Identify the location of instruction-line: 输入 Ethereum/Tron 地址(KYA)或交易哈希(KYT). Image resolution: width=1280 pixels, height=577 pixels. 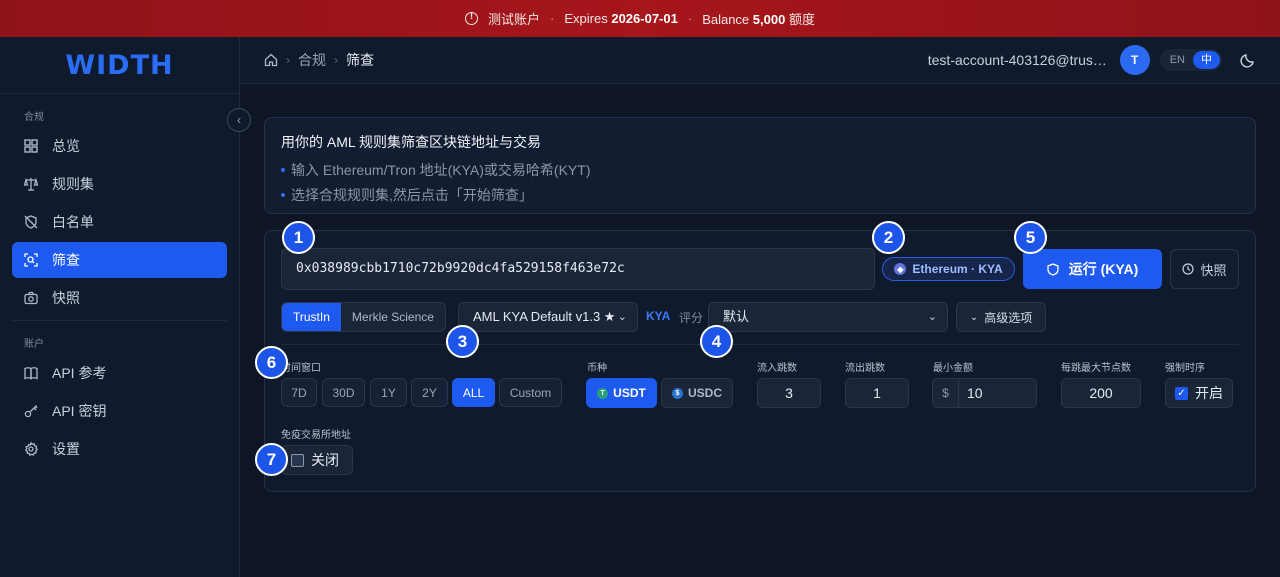
(760, 170).